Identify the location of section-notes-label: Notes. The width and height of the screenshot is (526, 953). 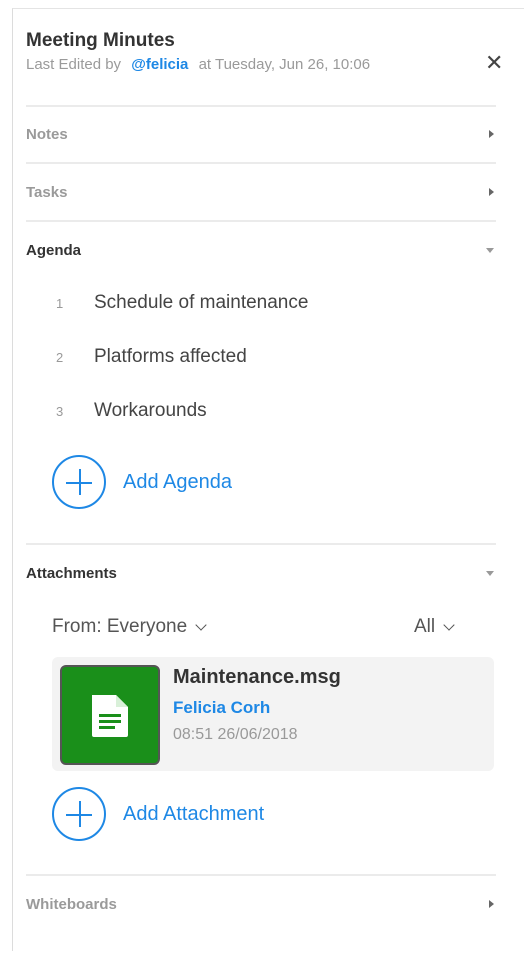
(47, 134).